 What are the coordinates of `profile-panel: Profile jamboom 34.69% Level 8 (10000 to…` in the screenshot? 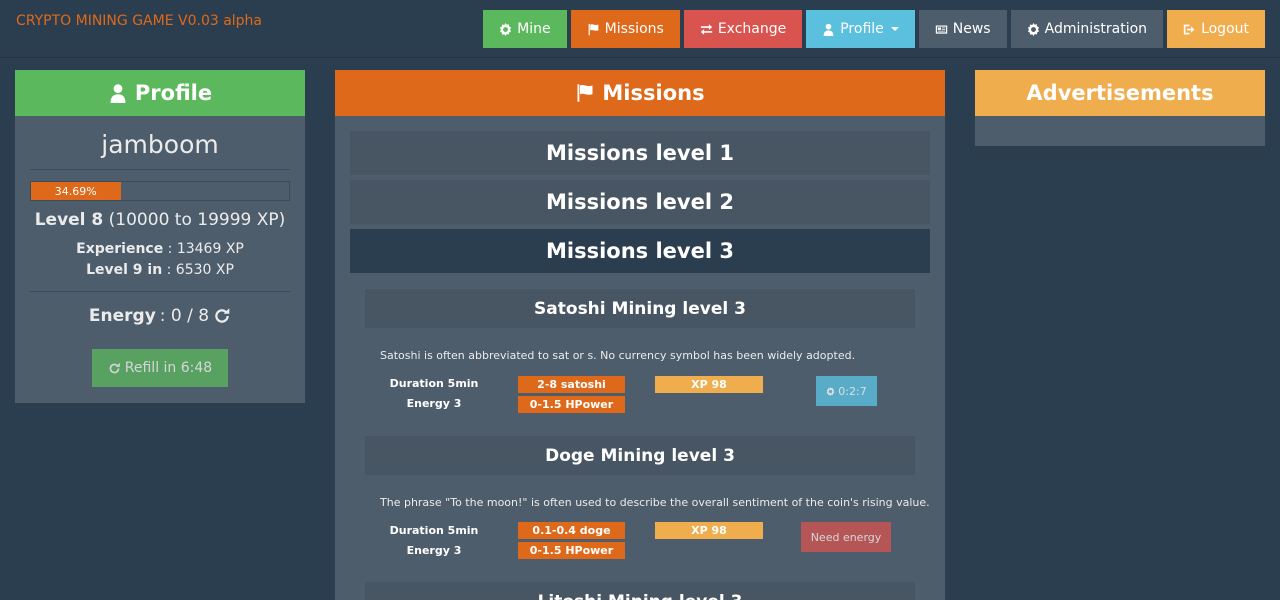 It's located at (160, 236).